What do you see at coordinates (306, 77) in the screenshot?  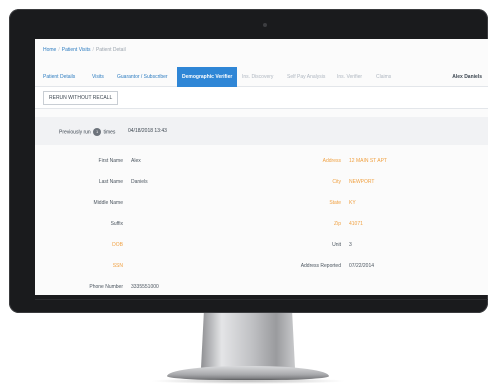 I see `tab-self-pay-analysis: Self Pay Analysis` at bounding box center [306, 77].